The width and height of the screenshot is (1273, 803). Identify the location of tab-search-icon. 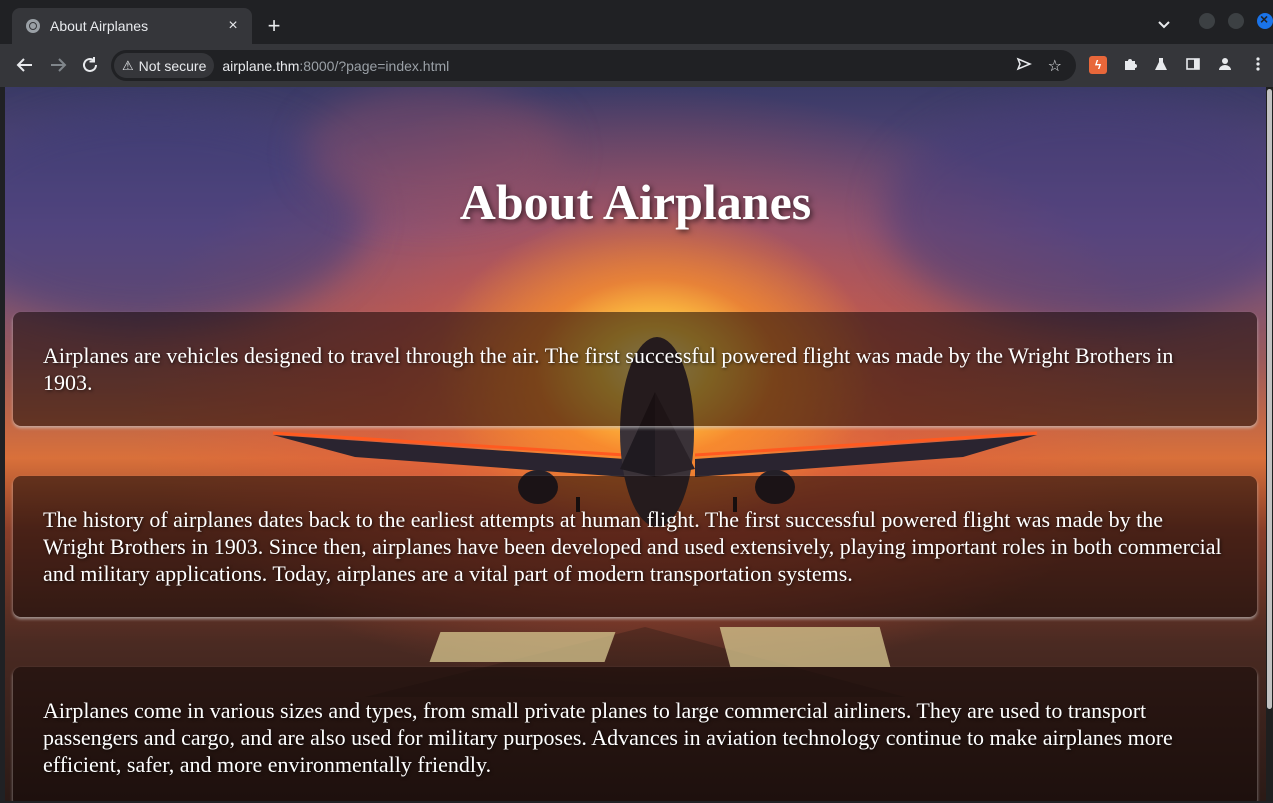
(1164, 25).